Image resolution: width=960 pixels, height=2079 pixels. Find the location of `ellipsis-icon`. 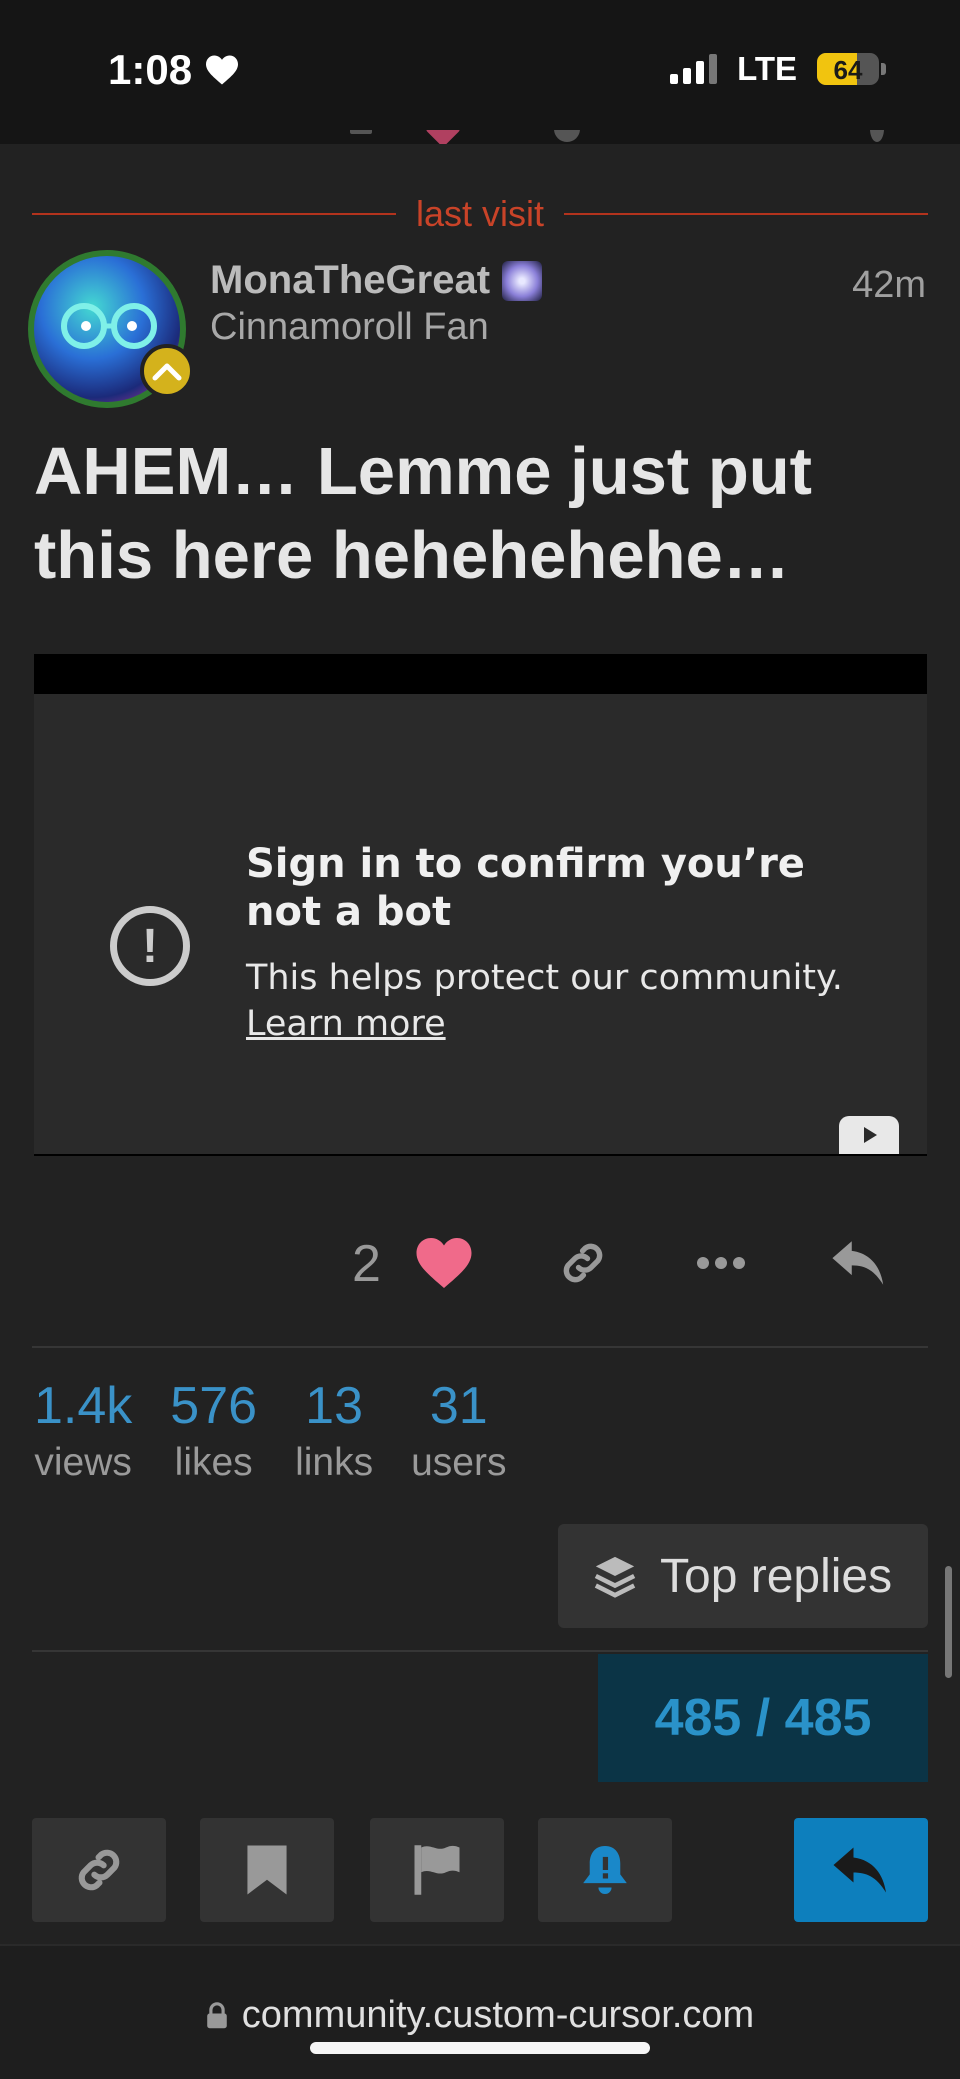

ellipsis-icon is located at coordinates (721, 1263).